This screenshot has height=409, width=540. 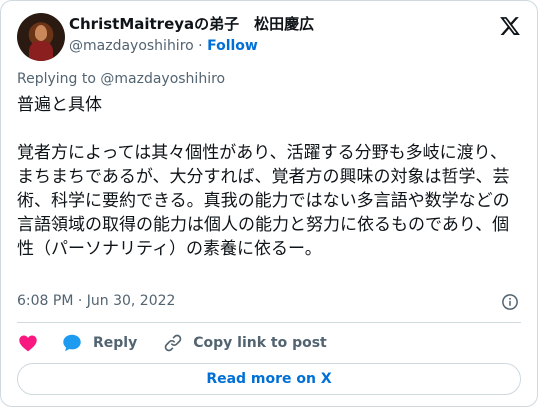 What do you see at coordinates (41, 37) in the screenshot?
I see `avatar` at bounding box center [41, 37].